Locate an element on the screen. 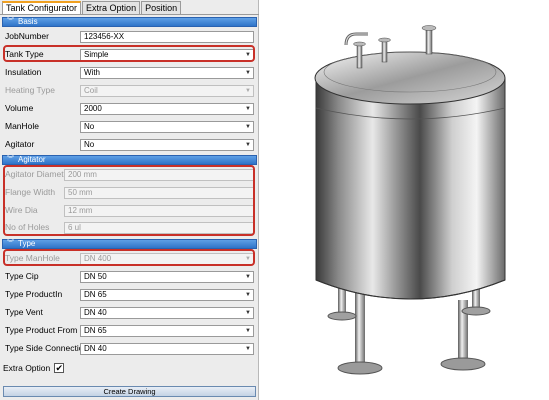  section-header-basis: ︾ Basis is located at coordinates (129, 22).